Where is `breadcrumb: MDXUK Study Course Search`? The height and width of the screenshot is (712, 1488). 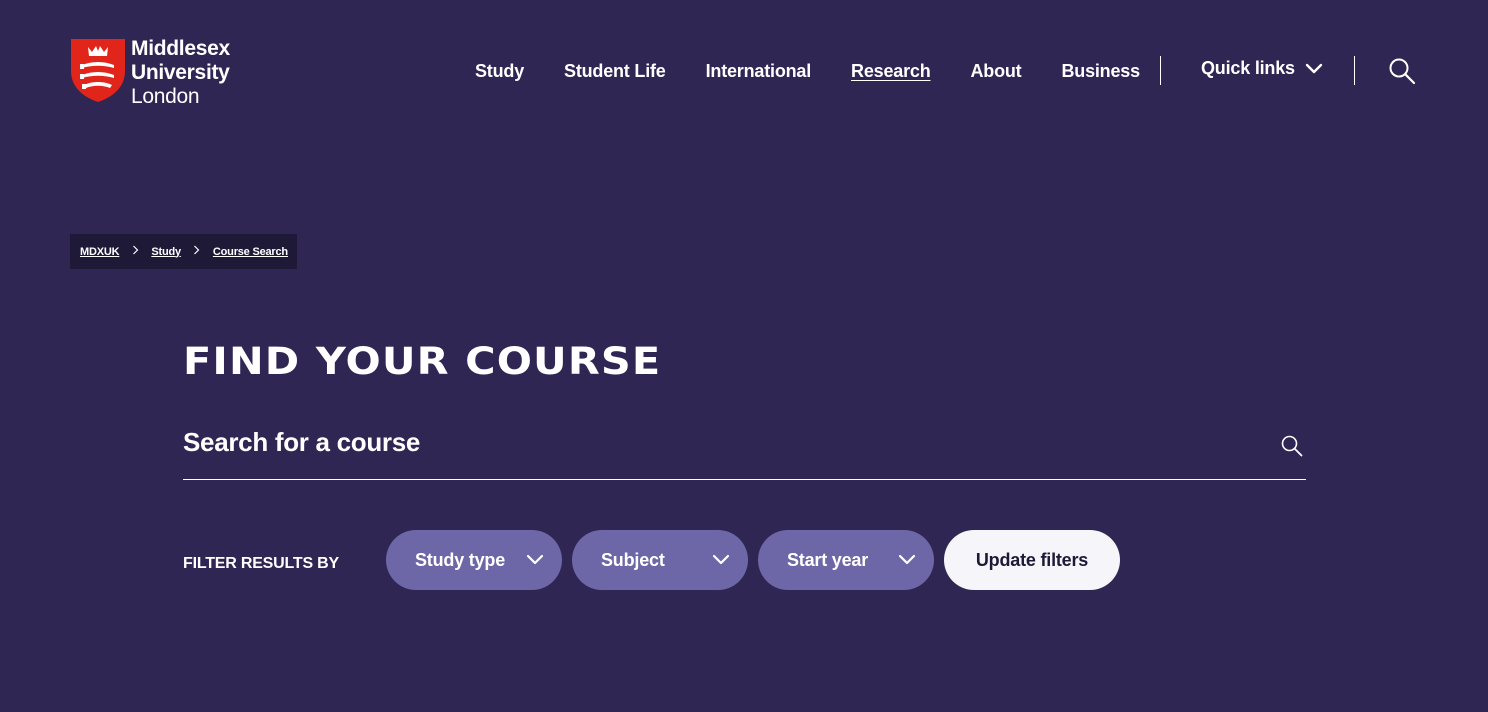
breadcrumb: MDXUK Study Course Search is located at coordinates (183, 251).